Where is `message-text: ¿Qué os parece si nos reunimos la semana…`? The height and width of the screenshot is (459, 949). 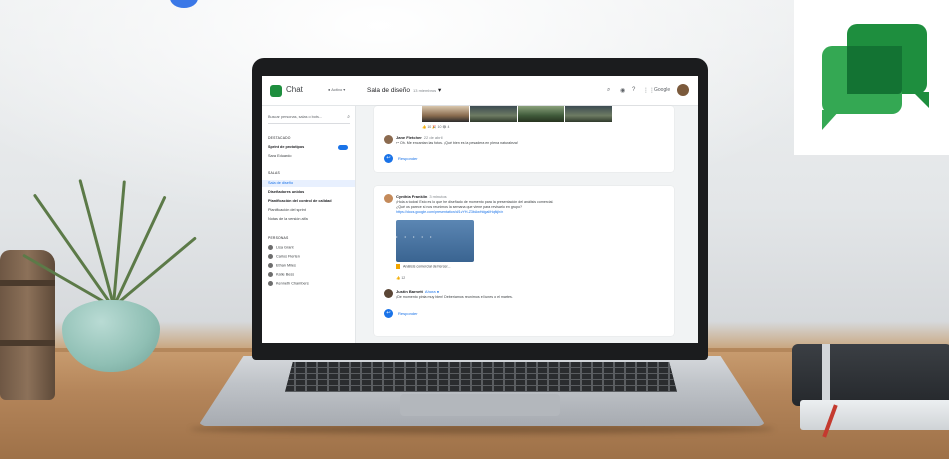
message-text: ¿Qué os parece si nos reunimos la semana… is located at coordinates (459, 207).